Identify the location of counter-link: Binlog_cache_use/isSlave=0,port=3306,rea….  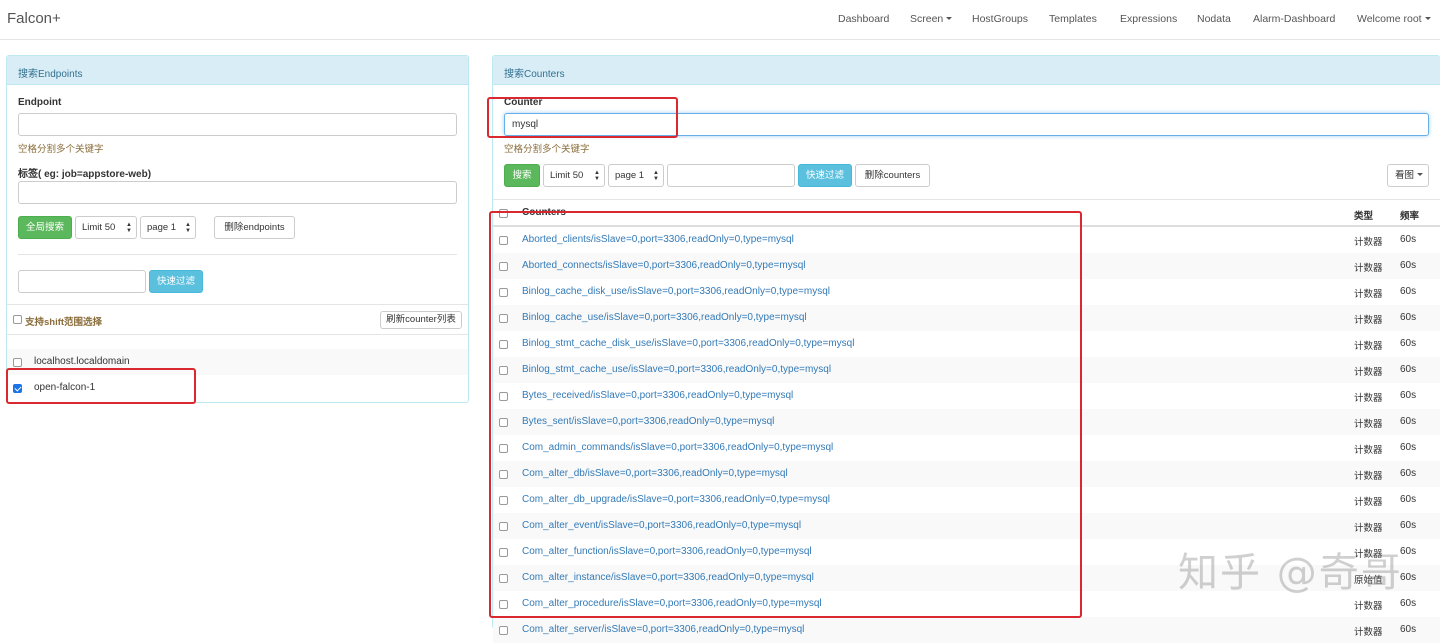
(664, 317).